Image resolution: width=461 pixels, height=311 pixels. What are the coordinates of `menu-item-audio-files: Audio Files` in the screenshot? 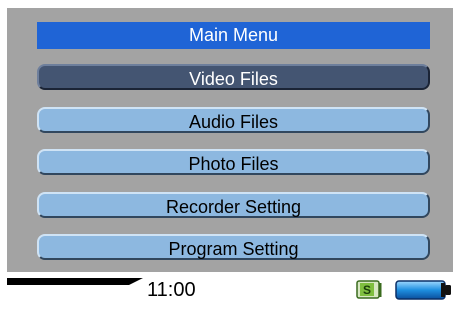 It's located at (233, 120).